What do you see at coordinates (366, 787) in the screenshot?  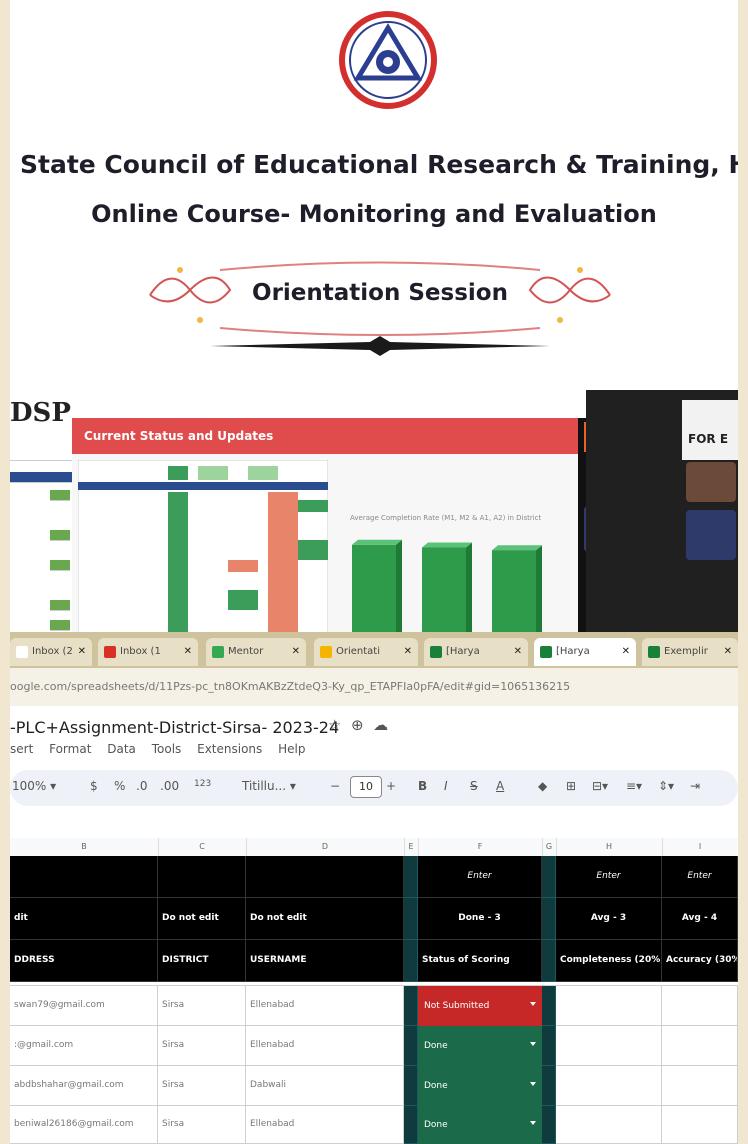 I see `font-size-input: 10` at bounding box center [366, 787].